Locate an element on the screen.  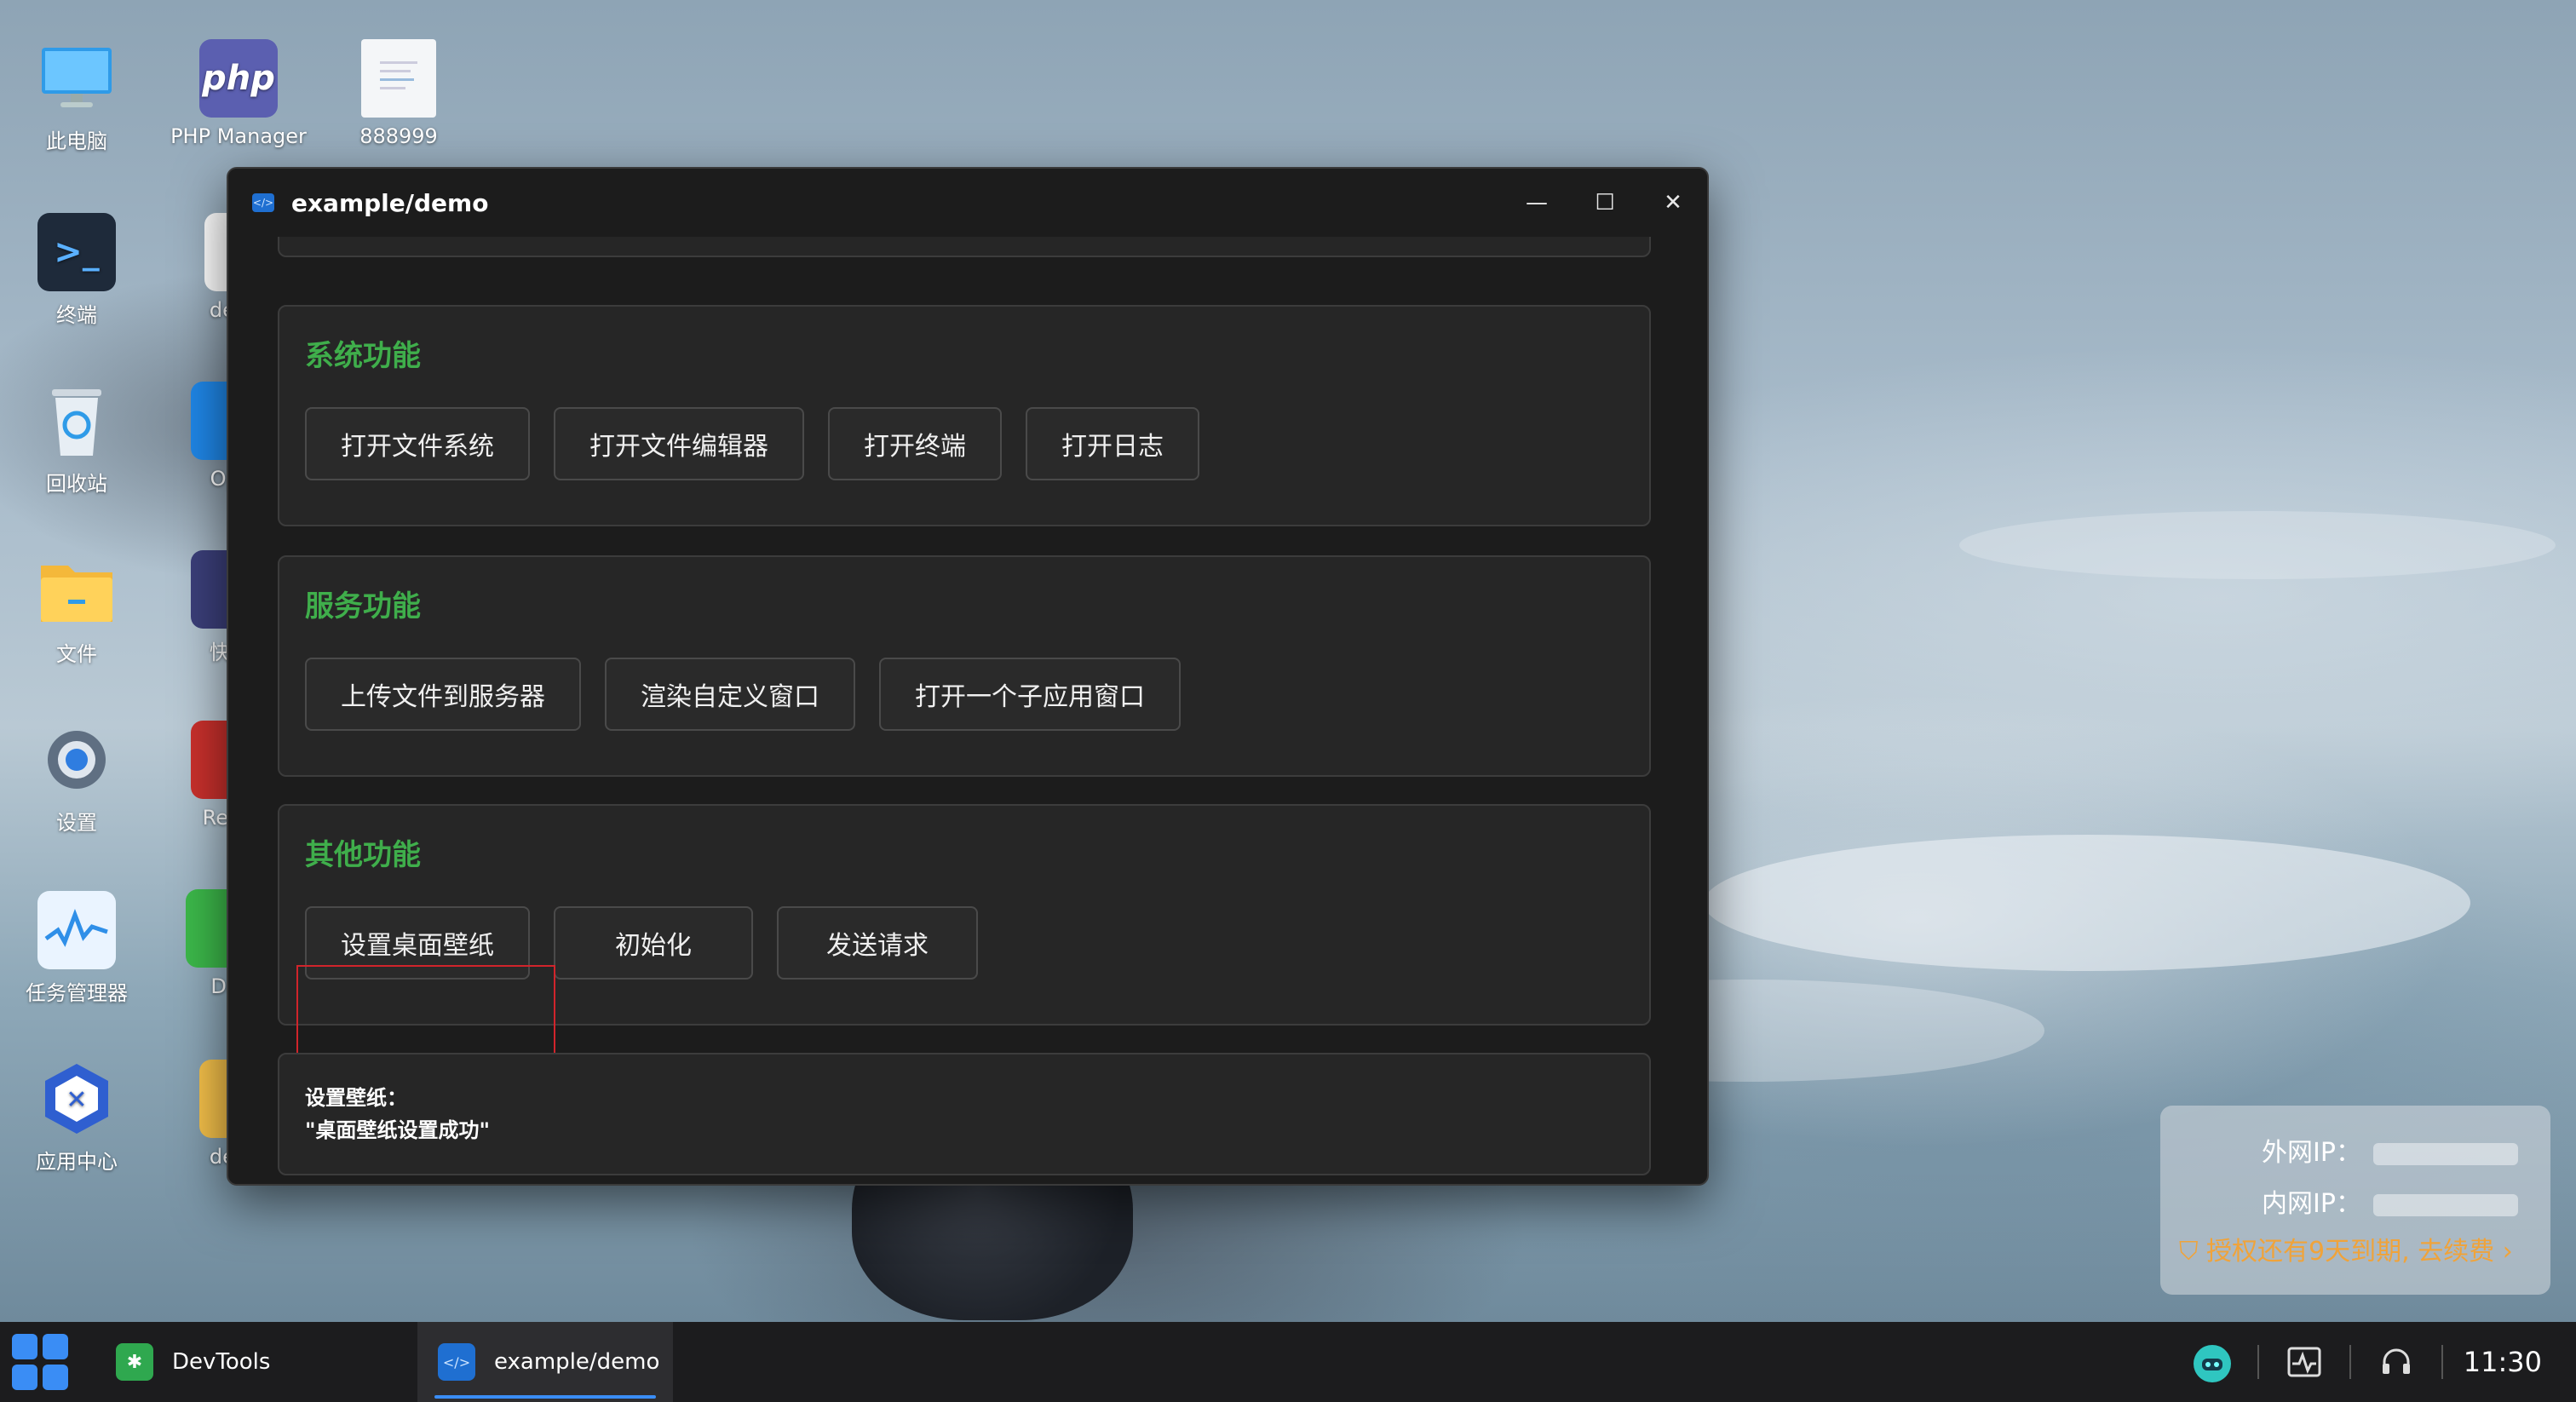
panel-service-functions: 服务功能 上传文件到服务器 渲染自定义窗口 打开一个子应用窗口 is located at coordinates (965, 666).